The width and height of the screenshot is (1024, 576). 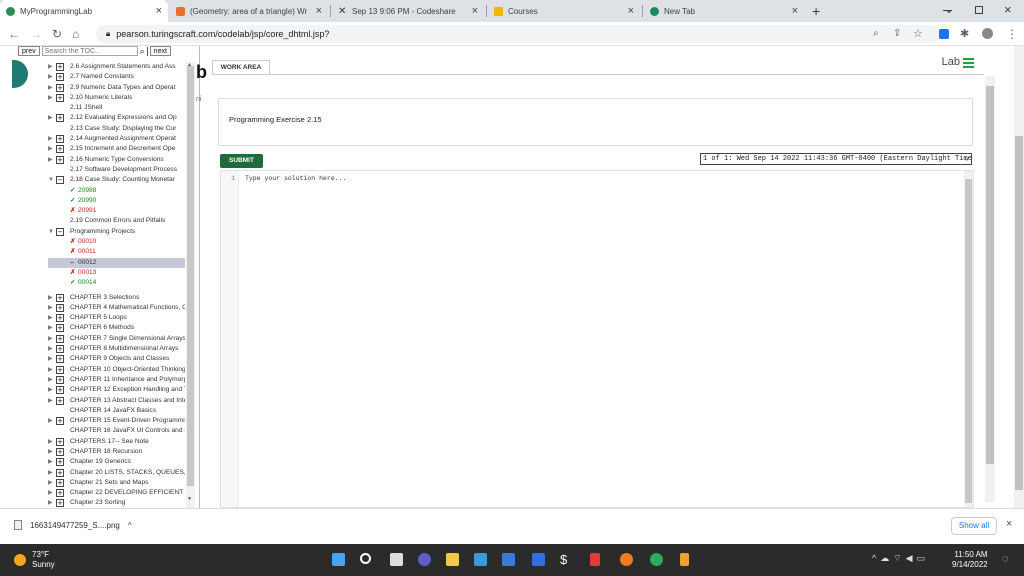 What do you see at coordinates (241, 67) in the screenshot?
I see `tab-work-area: WORK AREA` at bounding box center [241, 67].